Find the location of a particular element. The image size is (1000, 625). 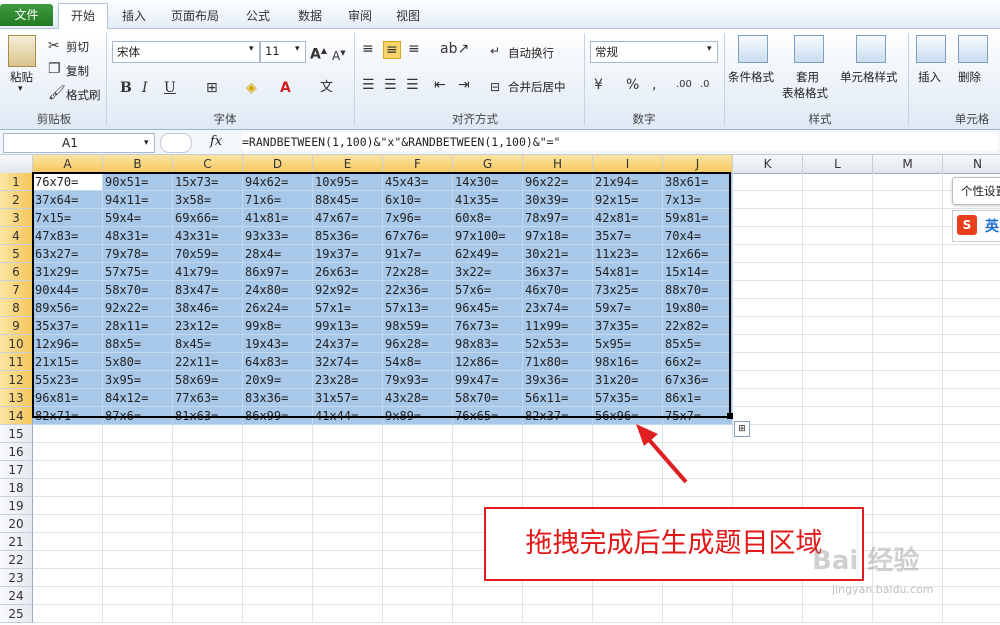

cell-c11: 22x11= is located at coordinates (208, 362).